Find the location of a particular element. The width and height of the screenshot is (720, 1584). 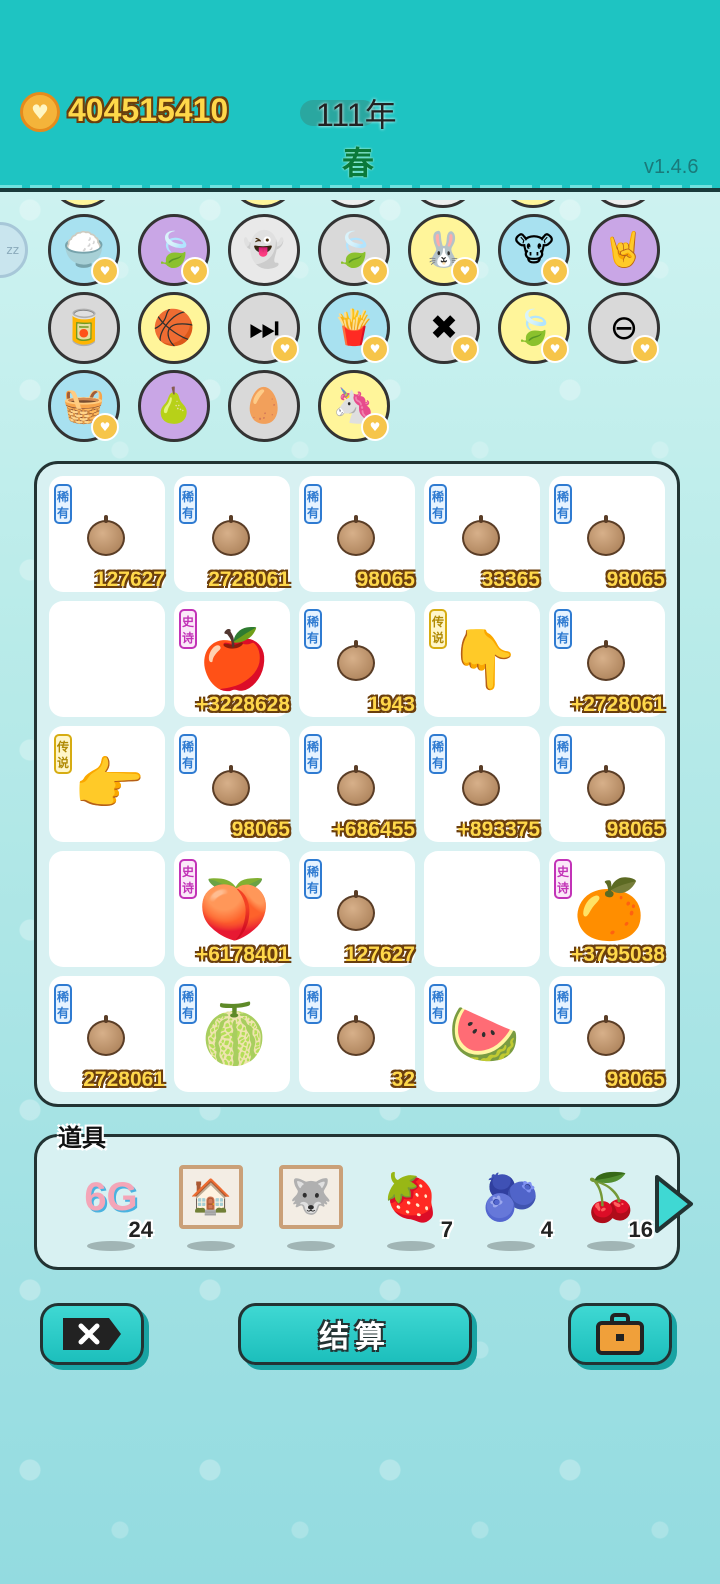

apple-icon: 🍎 is located at coordinates (234, 659).